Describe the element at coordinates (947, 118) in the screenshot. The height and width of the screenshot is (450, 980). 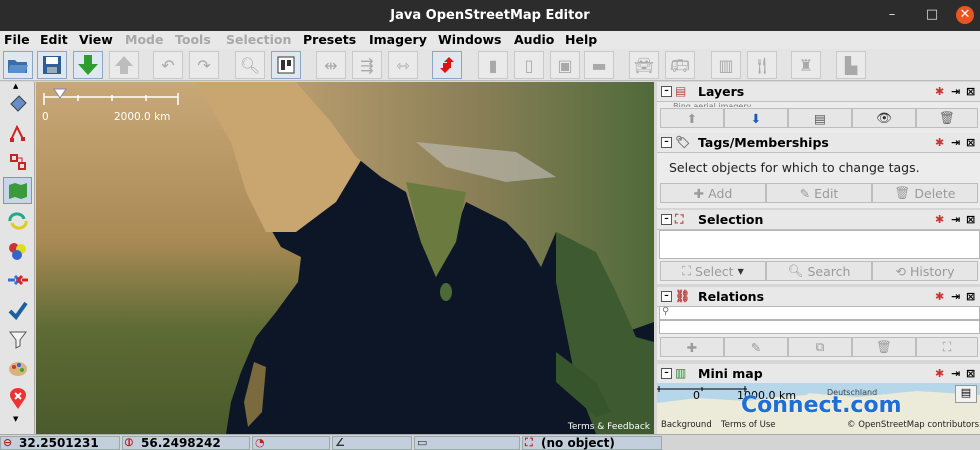
I see `delete-layer-button: 🗑︎` at that location.